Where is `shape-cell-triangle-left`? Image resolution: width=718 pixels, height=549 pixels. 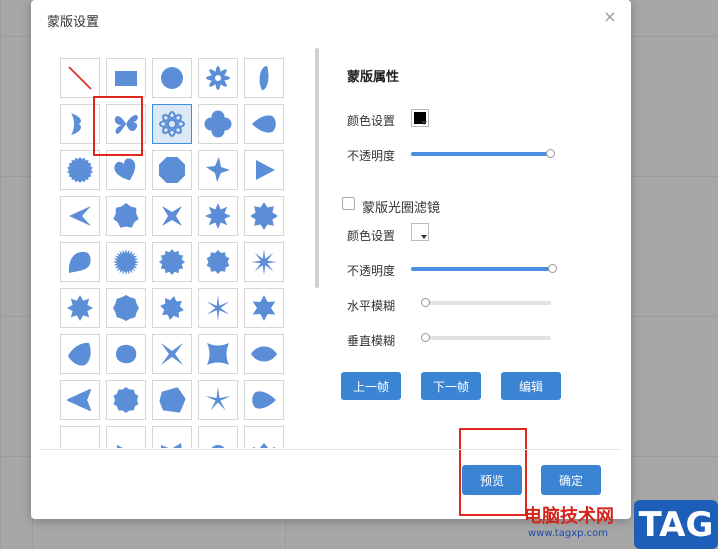
shape-cell-triangle-left is located at coordinates (80, 400).